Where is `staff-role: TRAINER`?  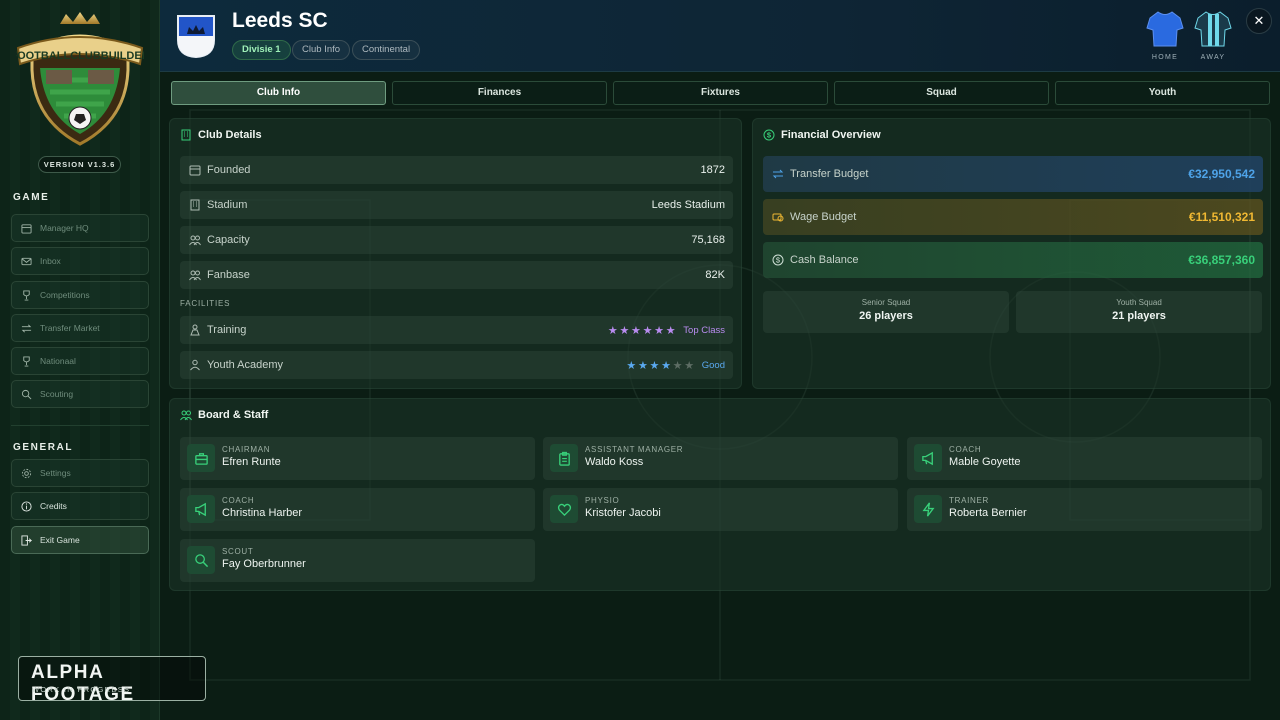 staff-role: TRAINER is located at coordinates (969, 500).